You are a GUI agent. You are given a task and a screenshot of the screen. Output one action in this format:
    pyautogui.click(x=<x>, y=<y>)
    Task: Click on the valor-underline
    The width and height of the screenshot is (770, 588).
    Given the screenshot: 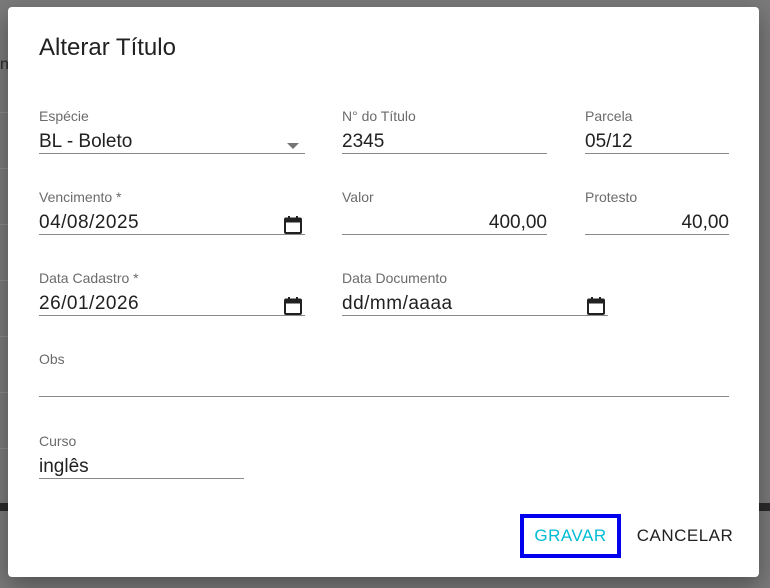 What is the action you would take?
    pyautogui.click(x=444, y=234)
    